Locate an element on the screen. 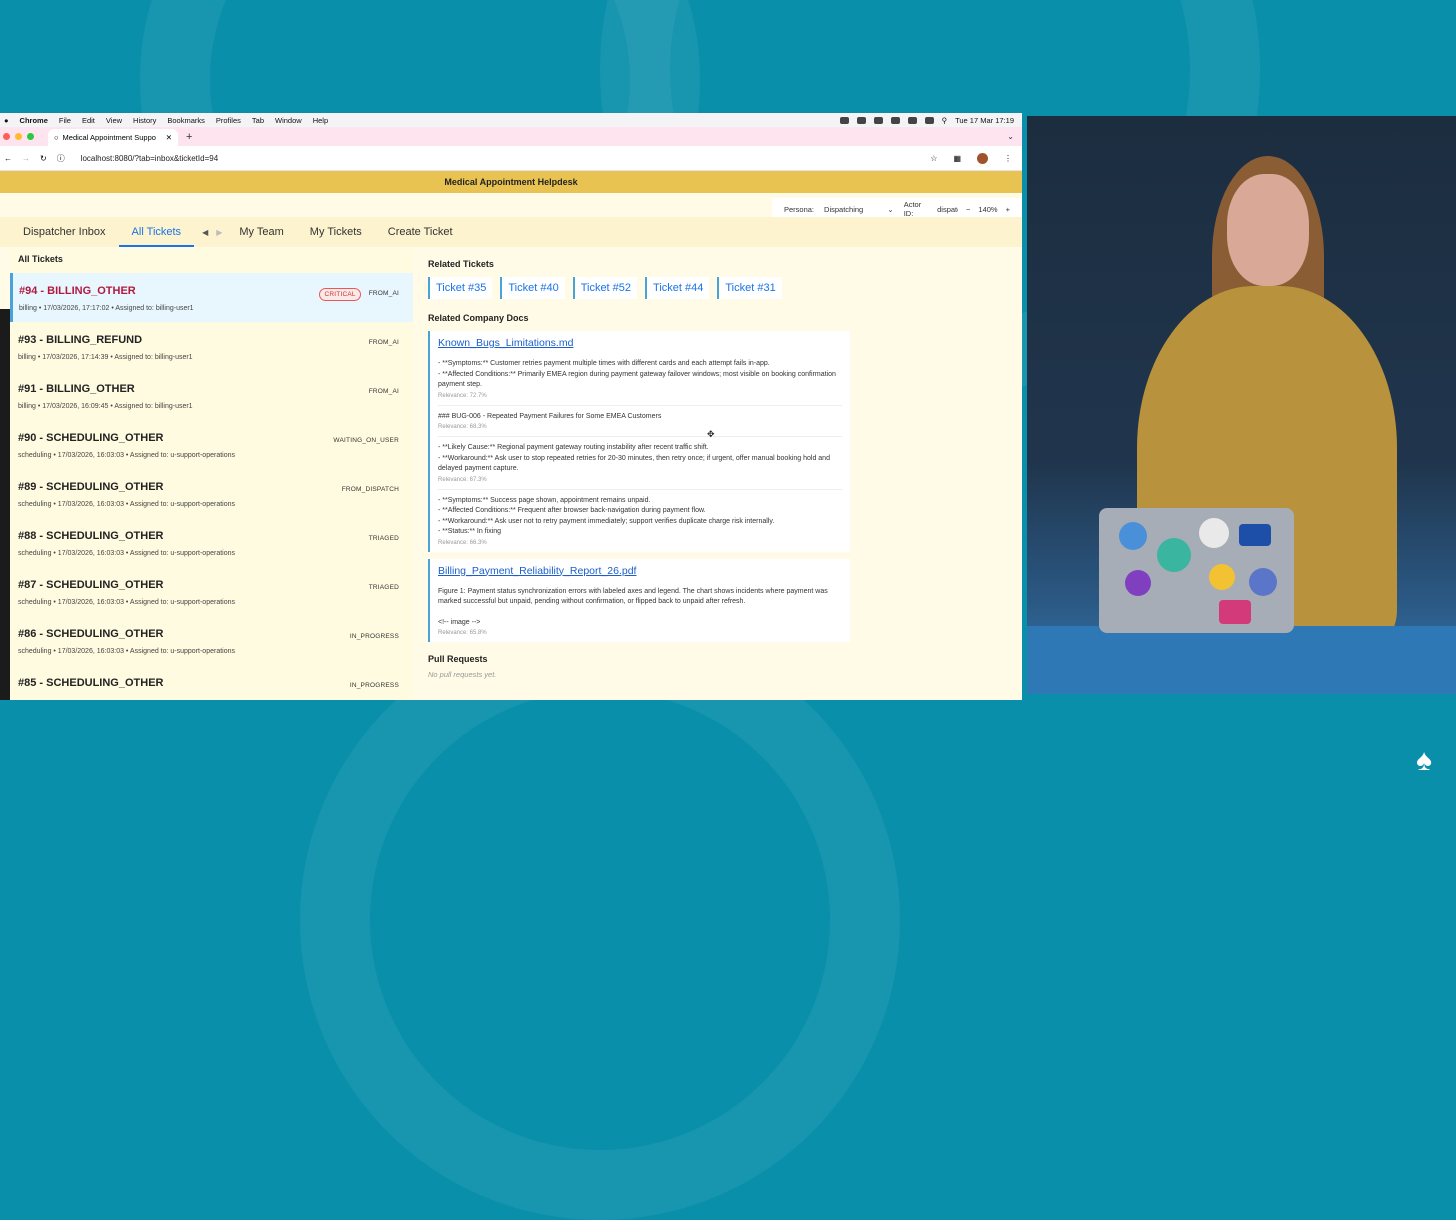  mouse-cursor-icon: ✥ is located at coordinates (711, 434).